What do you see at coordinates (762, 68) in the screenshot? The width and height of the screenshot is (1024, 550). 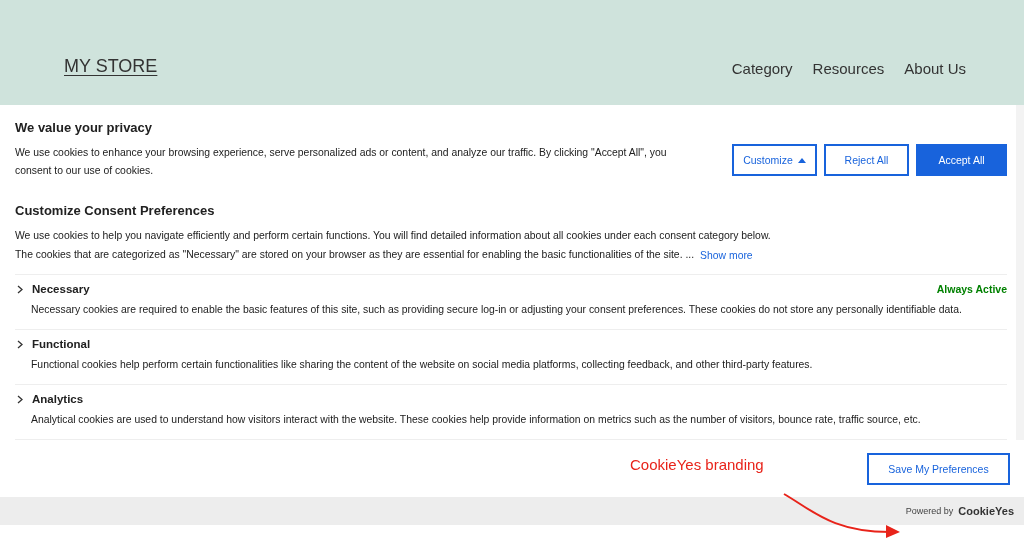 I see `nav-link: Category` at bounding box center [762, 68].